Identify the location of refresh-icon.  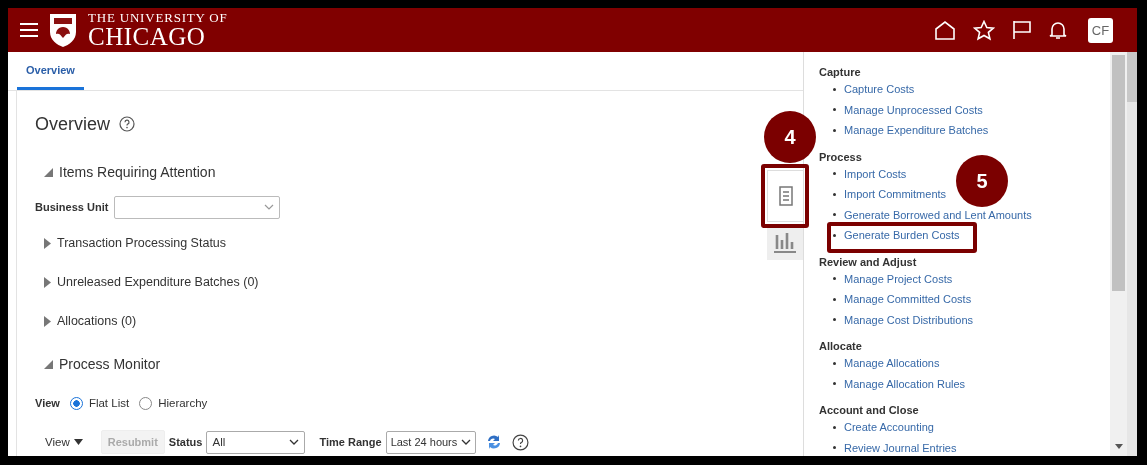
(493, 442).